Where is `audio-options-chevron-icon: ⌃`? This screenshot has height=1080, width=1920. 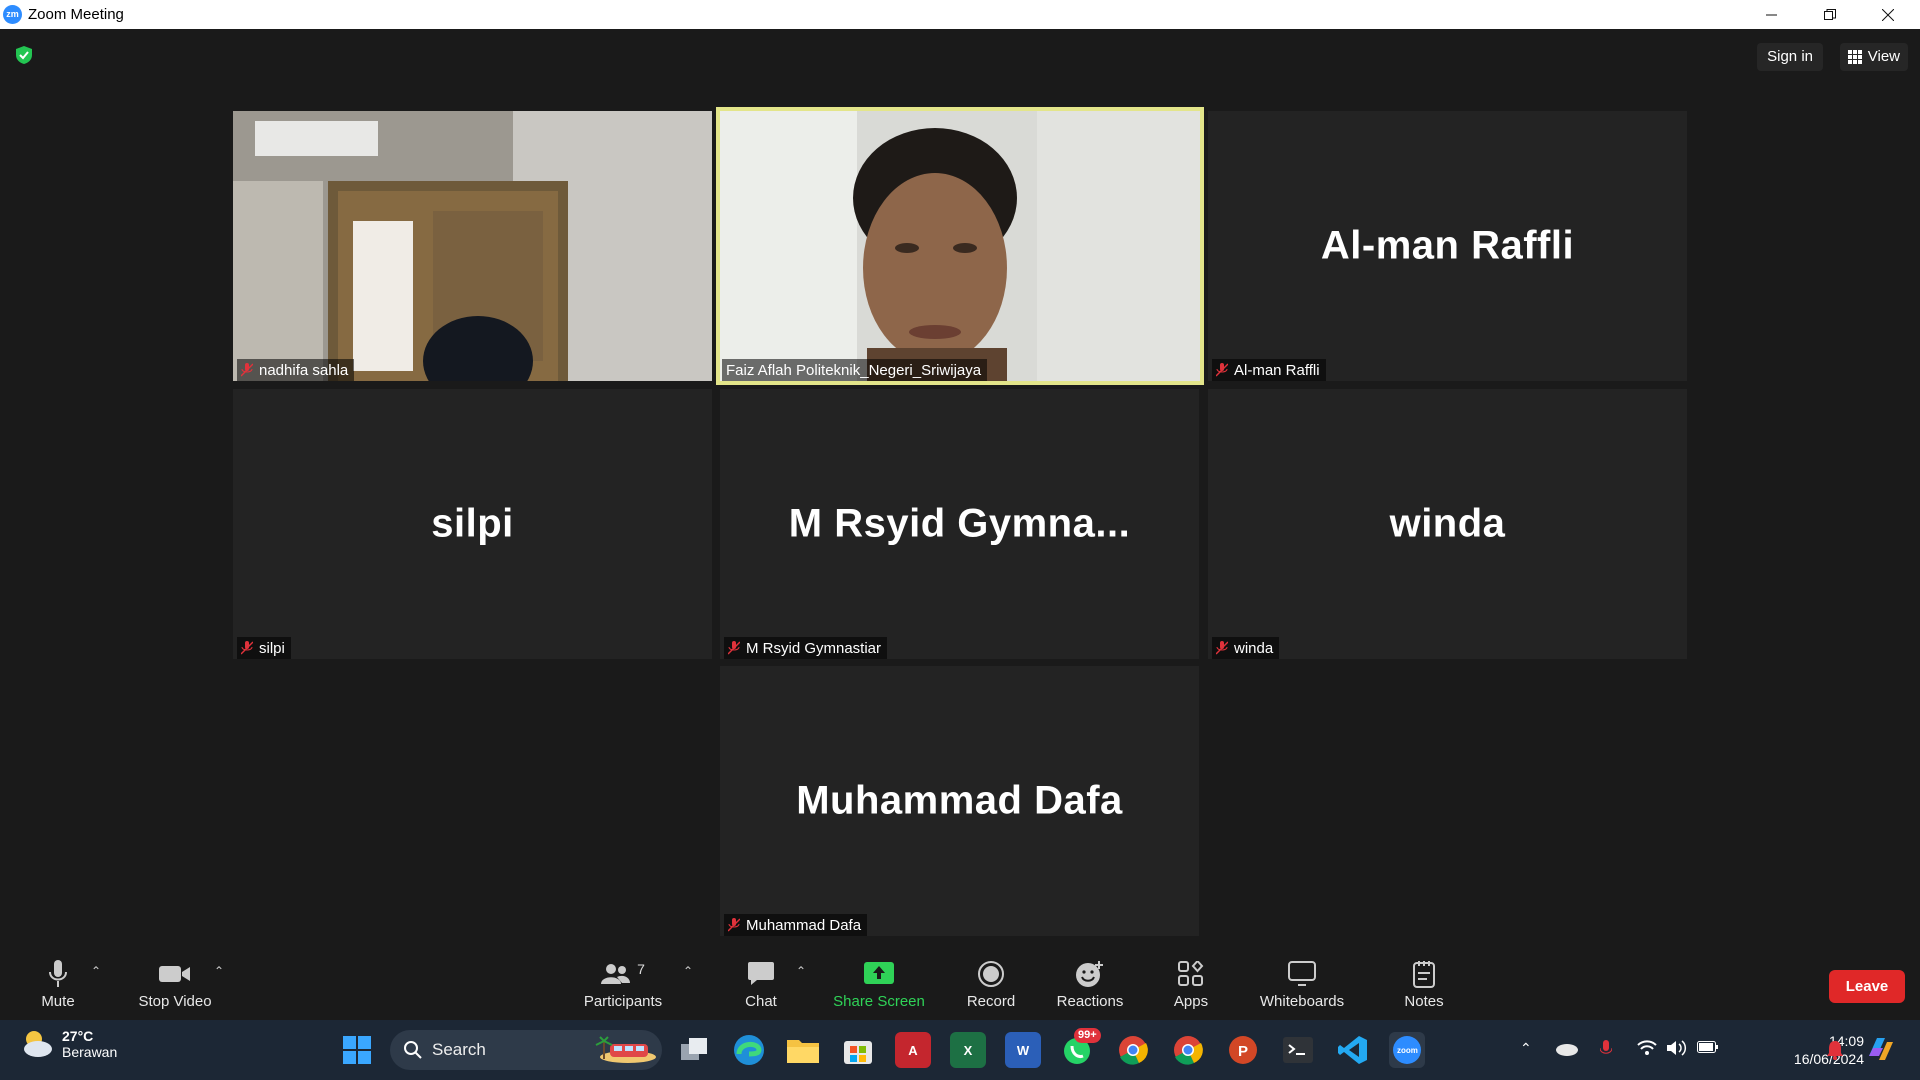
audio-options-chevron-icon: ⌃ is located at coordinates (96, 971).